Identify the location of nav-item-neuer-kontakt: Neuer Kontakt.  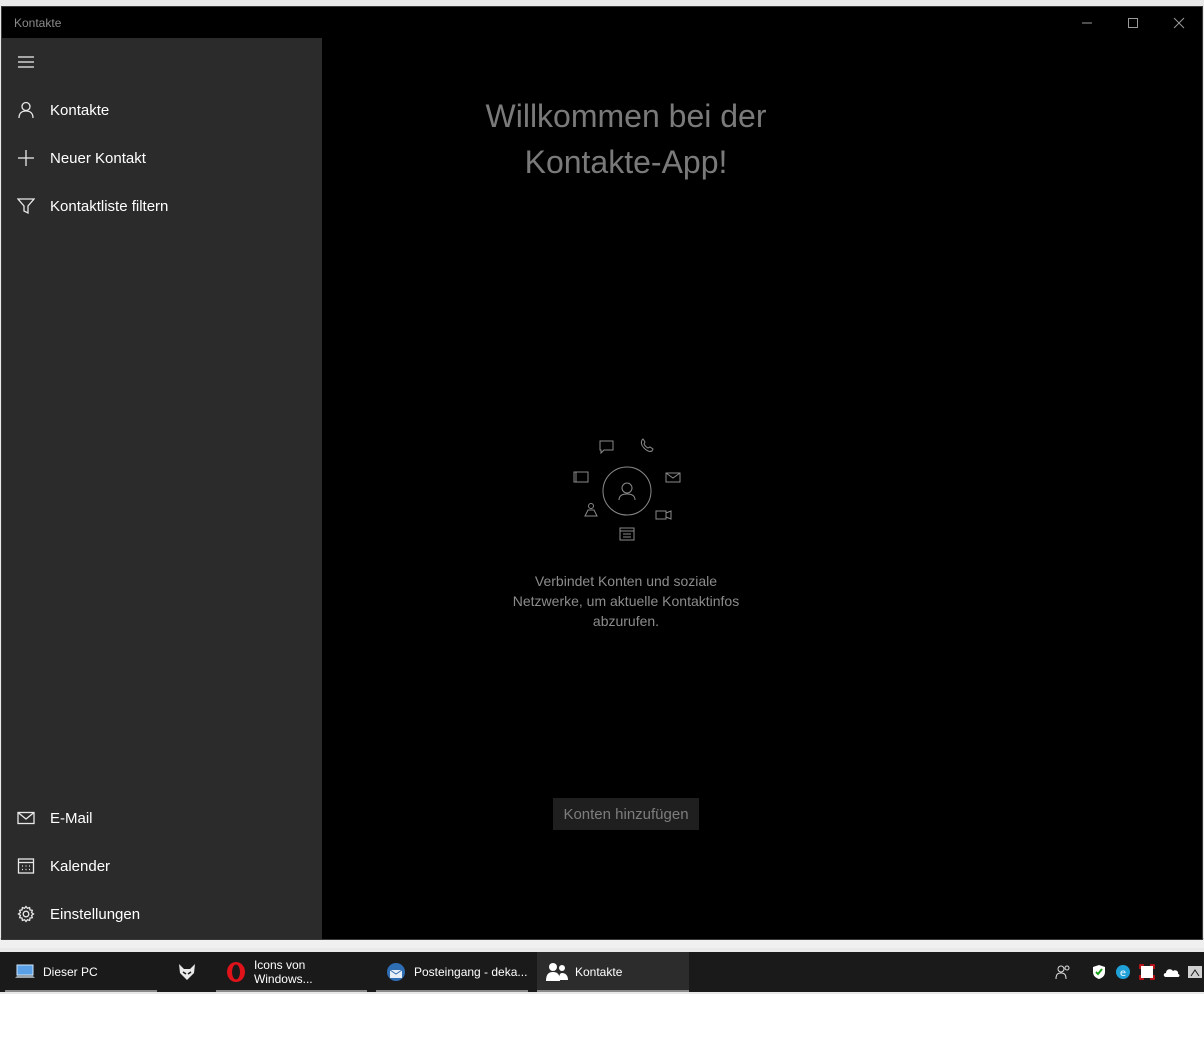
(162, 158).